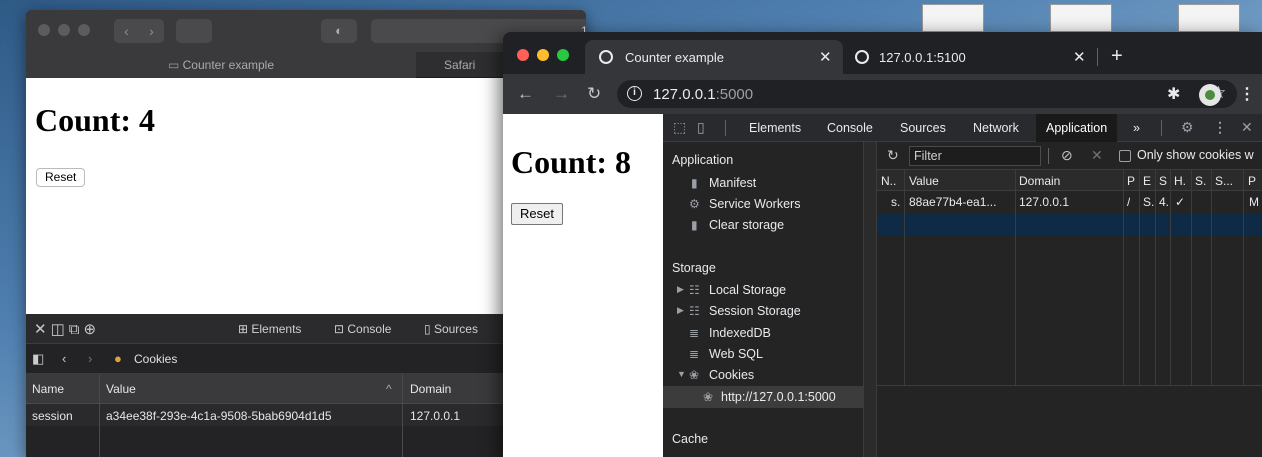 This screenshot has height=457, width=1262. I want to click on cookie-origin-label: http://127.0.0.1:5000, so click(778, 397).